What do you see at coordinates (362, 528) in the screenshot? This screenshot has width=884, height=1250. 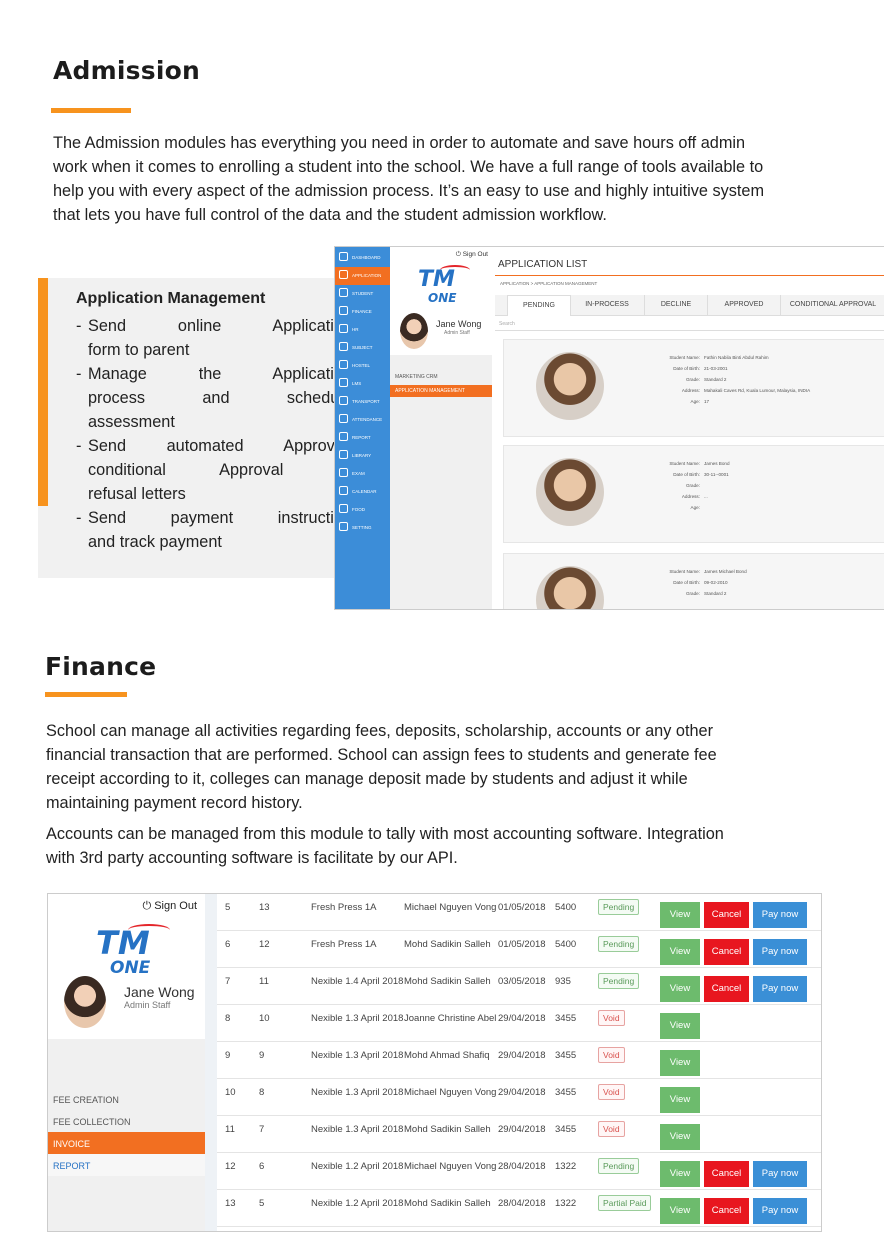 I see `sidebar-item-setting: SETTING` at bounding box center [362, 528].